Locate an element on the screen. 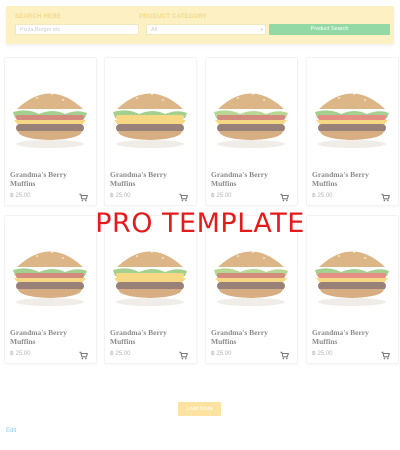 The height and width of the screenshot is (450, 400). chevron-down-icon: ▾ is located at coordinates (261, 30).